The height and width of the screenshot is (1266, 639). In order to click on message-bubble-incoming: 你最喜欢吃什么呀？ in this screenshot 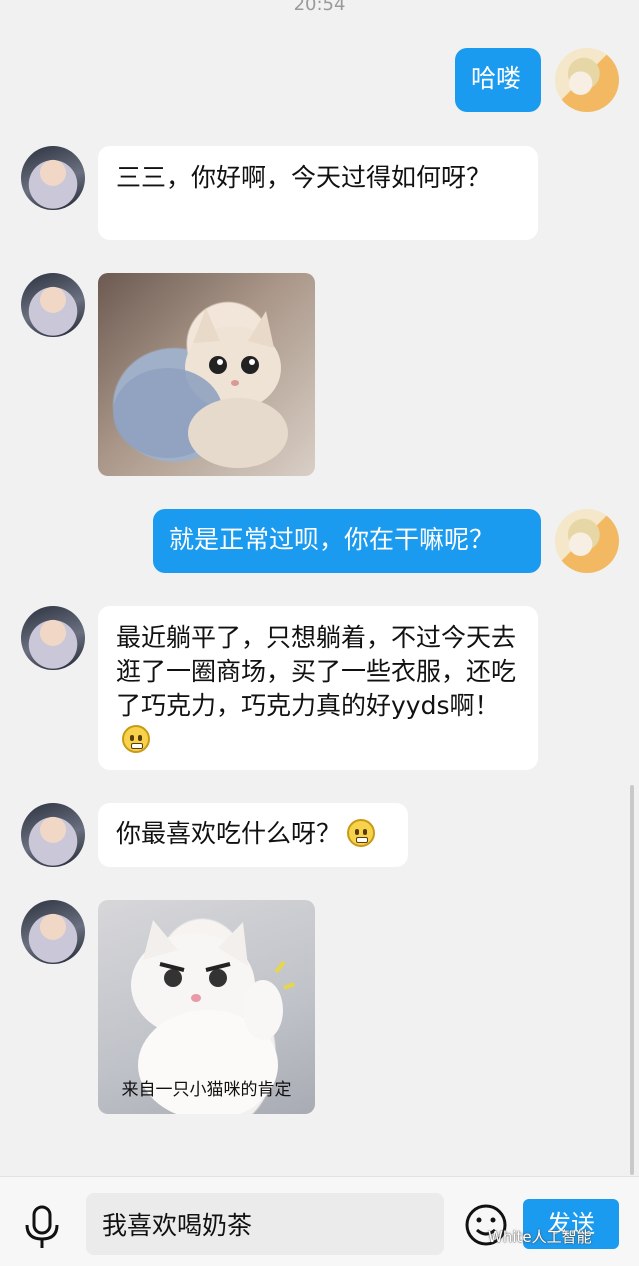, I will do `click(253, 835)`.